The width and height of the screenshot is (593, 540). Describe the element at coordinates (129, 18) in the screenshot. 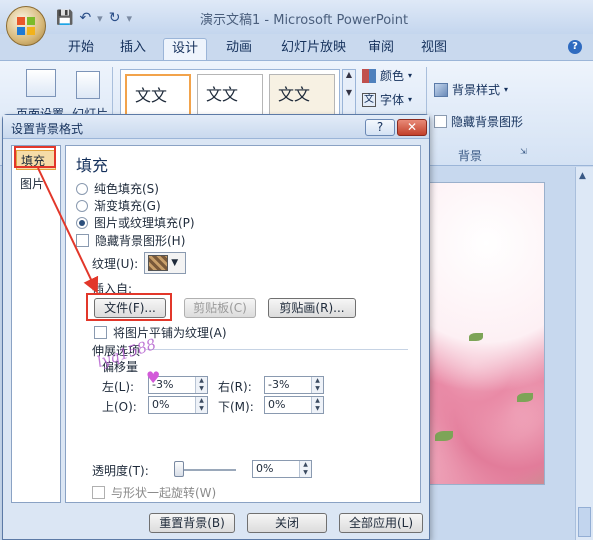

I see `customize-qat-icon: ▾` at that location.